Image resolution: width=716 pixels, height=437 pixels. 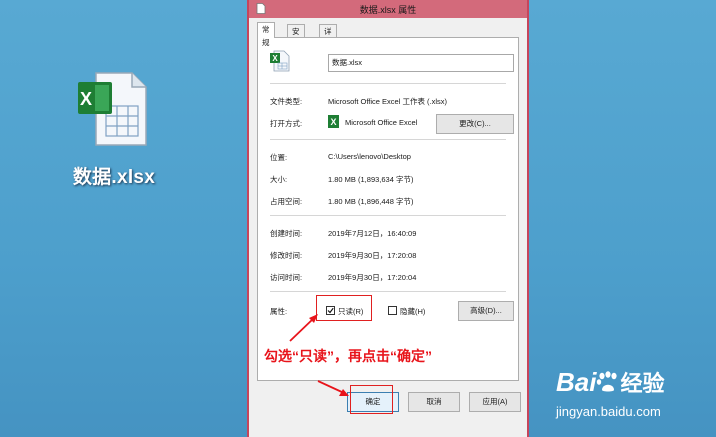 What do you see at coordinates (286, 201) in the screenshot?
I see `disk-size-label: 占用空间:` at bounding box center [286, 201].